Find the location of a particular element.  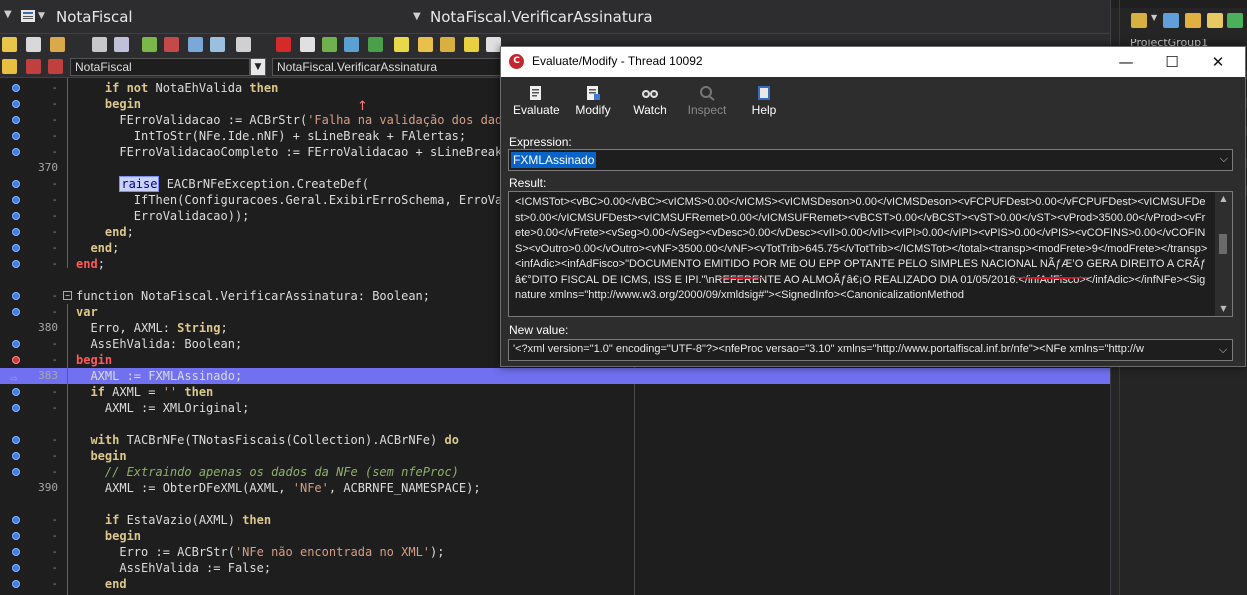

project-icon is located at coordinates (195, 44).